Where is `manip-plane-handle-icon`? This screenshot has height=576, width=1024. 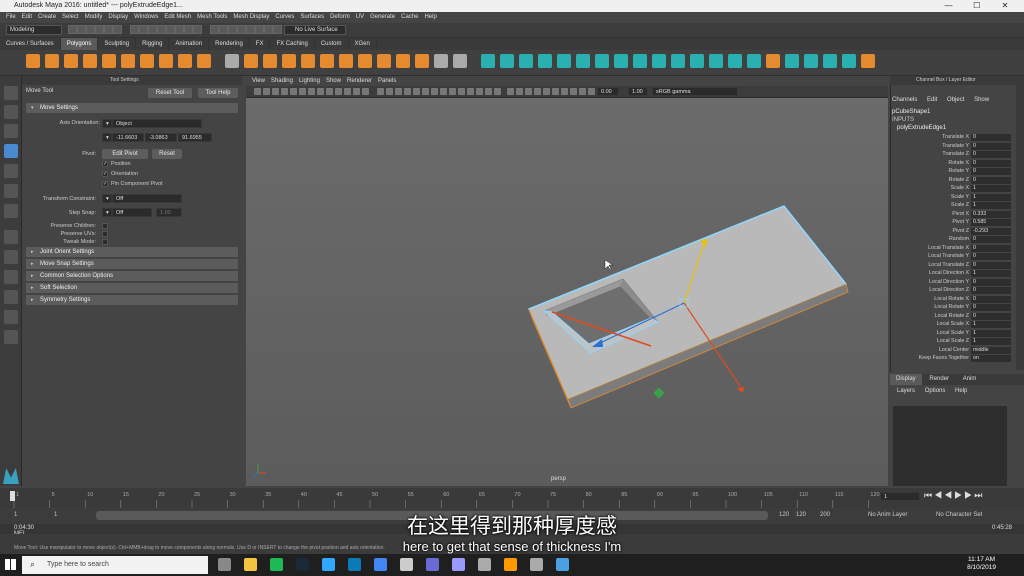 manip-plane-handle-icon is located at coordinates (659, 393).